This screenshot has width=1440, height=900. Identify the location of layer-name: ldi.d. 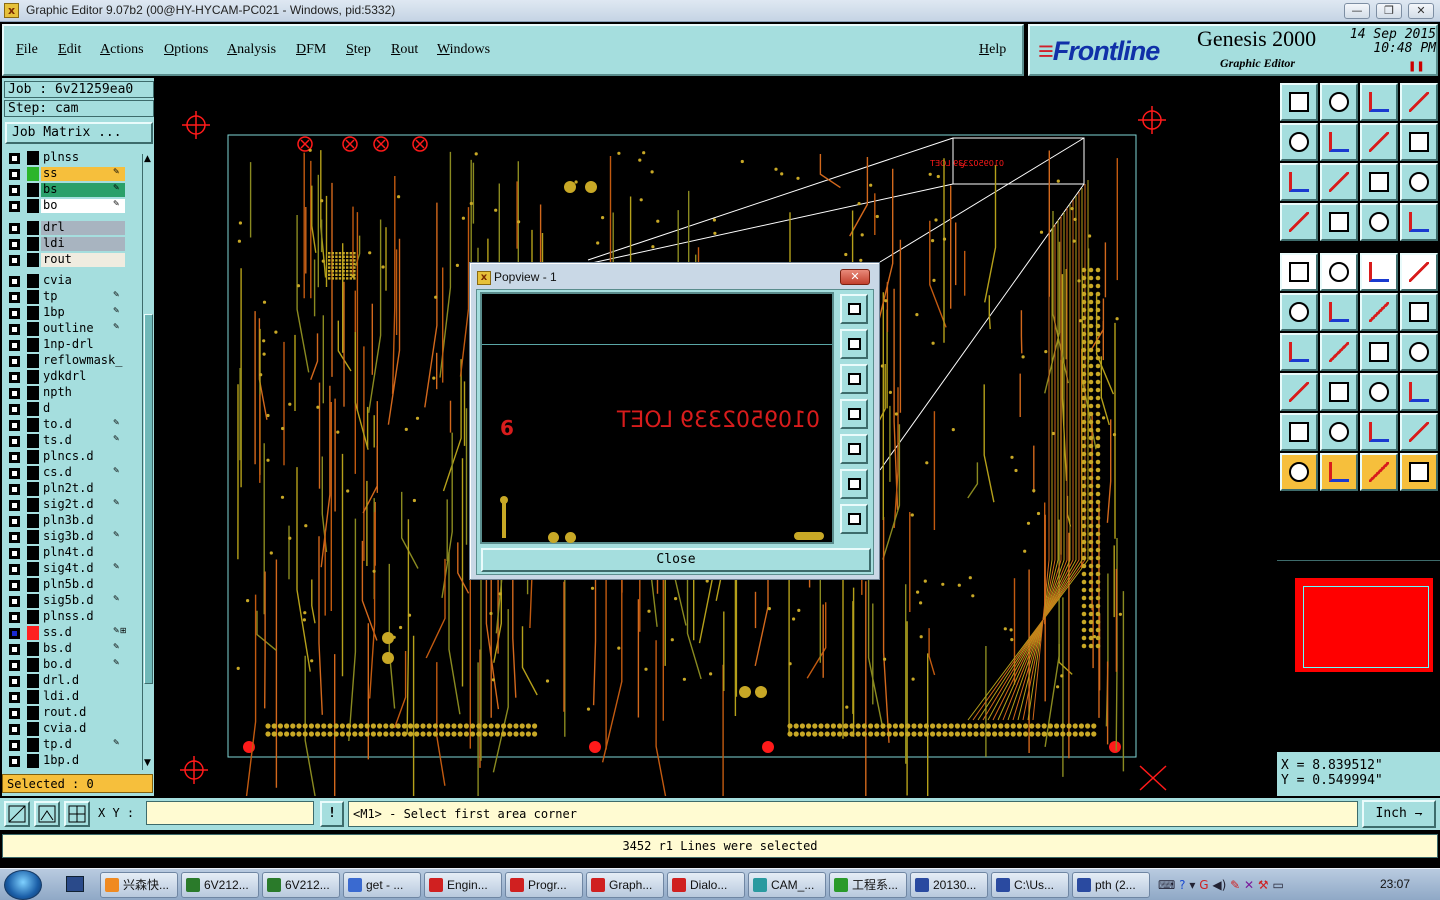
(83, 697).